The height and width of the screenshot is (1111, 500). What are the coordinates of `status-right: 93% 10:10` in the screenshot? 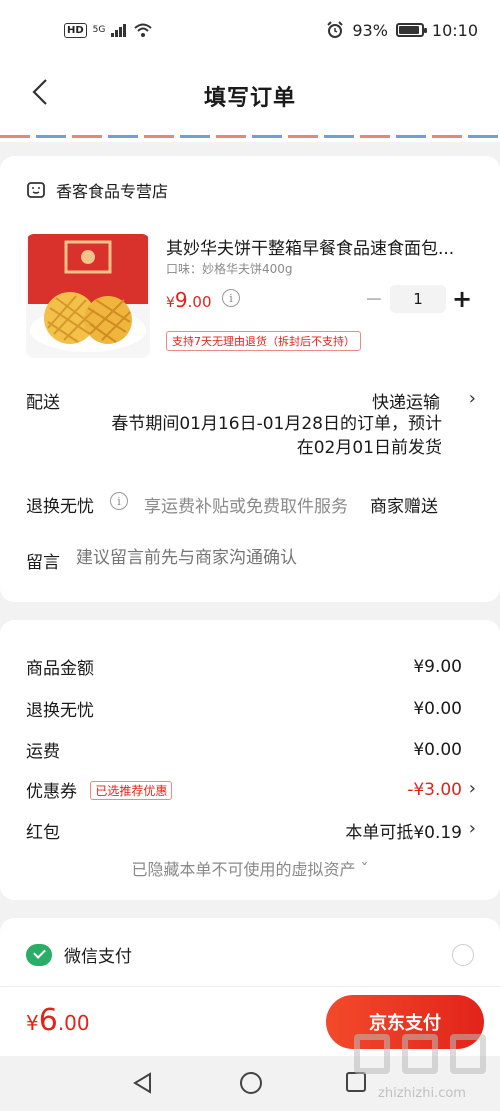 It's located at (402, 30).